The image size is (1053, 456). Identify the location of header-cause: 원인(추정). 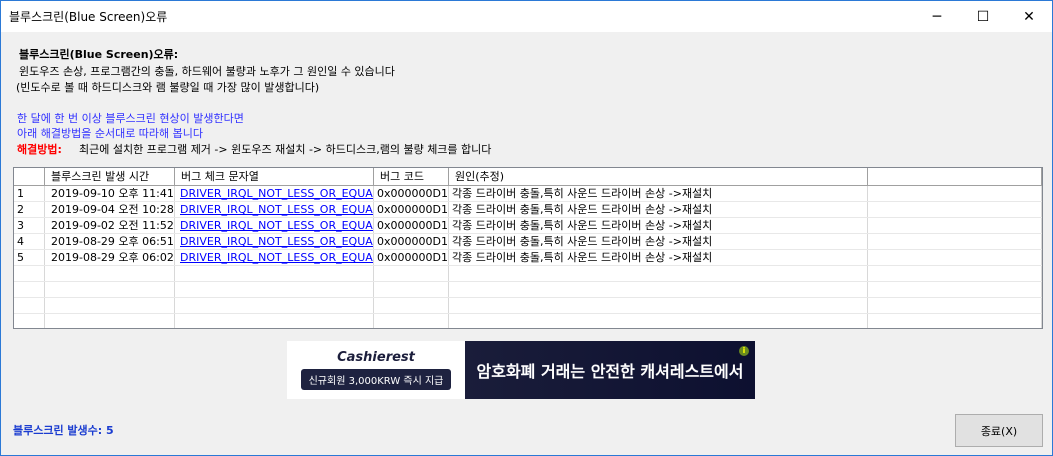
(658, 176).